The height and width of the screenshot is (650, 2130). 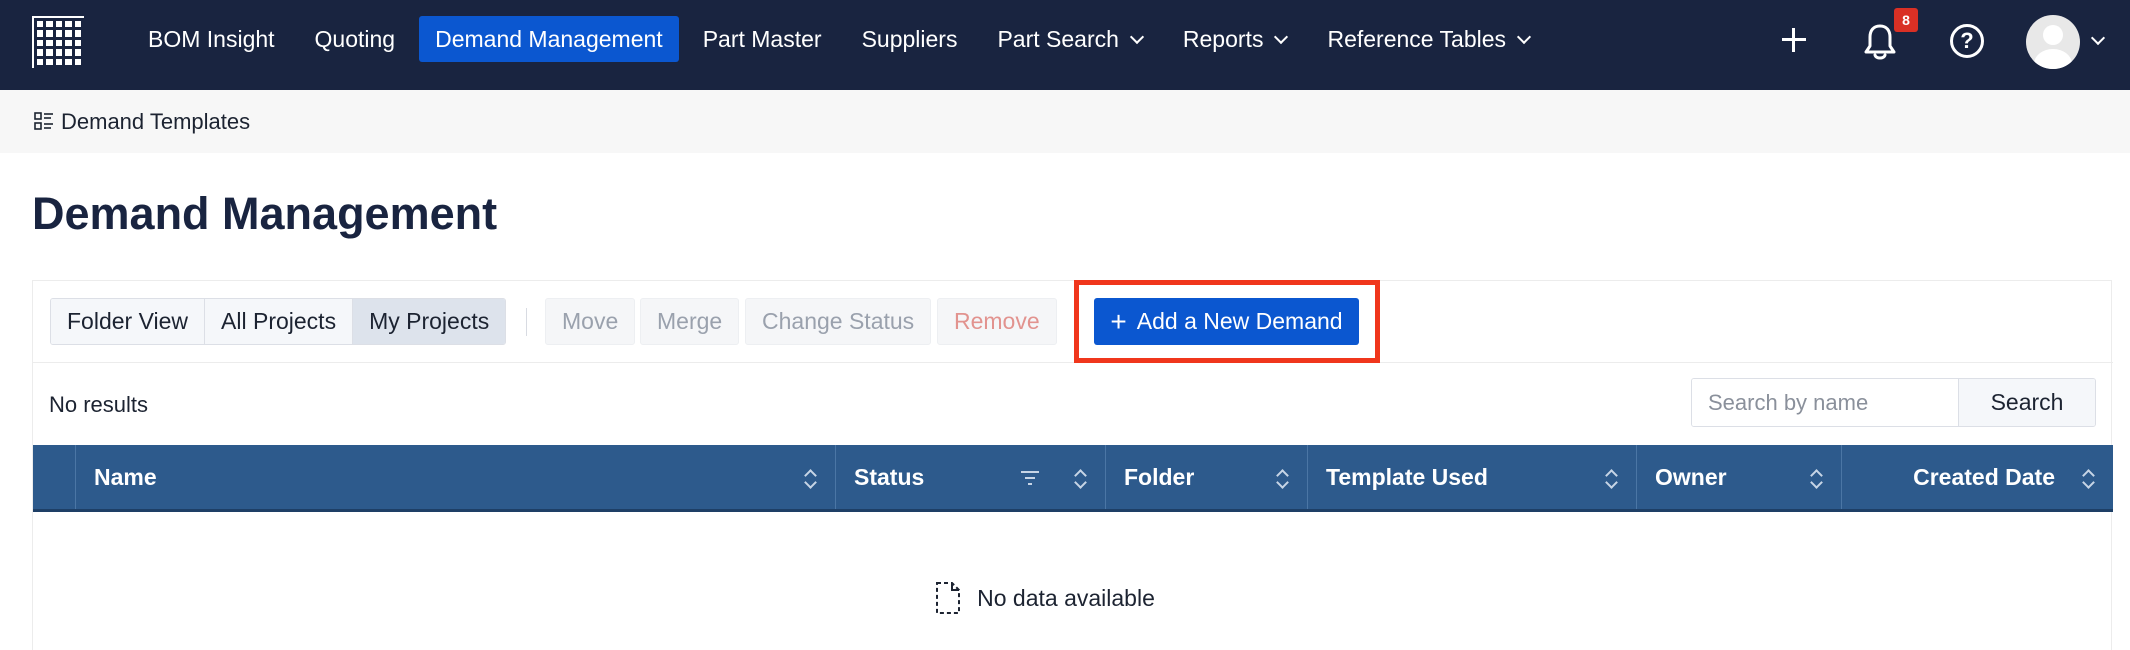 What do you see at coordinates (1207, 477) in the screenshot?
I see `column-header-folder: Folder` at bounding box center [1207, 477].